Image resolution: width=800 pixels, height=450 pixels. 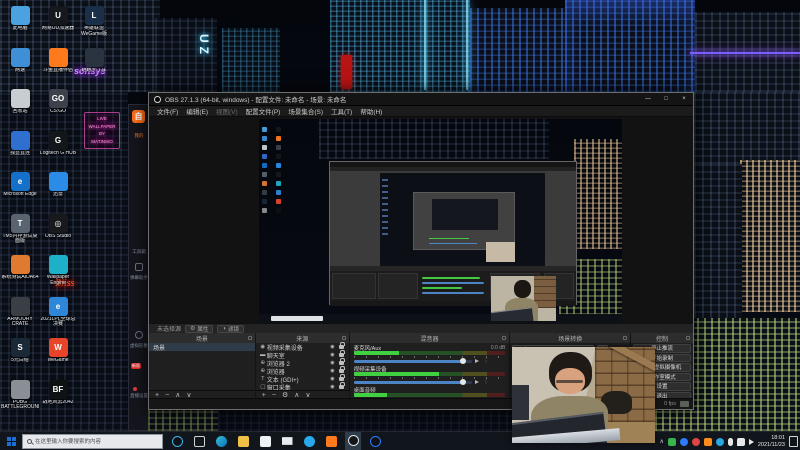 What do you see at coordinates (167, 111) in the screenshot?
I see `menu-item: 文件(F)` at bounding box center [167, 111].